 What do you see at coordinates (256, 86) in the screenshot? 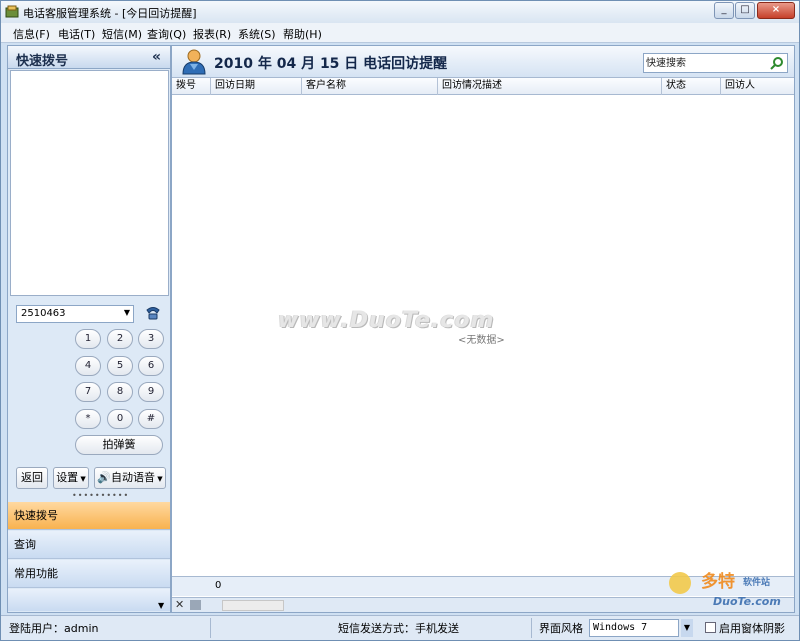
I see `column-header-visit-date: 回访日期` at bounding box center [256, 86].